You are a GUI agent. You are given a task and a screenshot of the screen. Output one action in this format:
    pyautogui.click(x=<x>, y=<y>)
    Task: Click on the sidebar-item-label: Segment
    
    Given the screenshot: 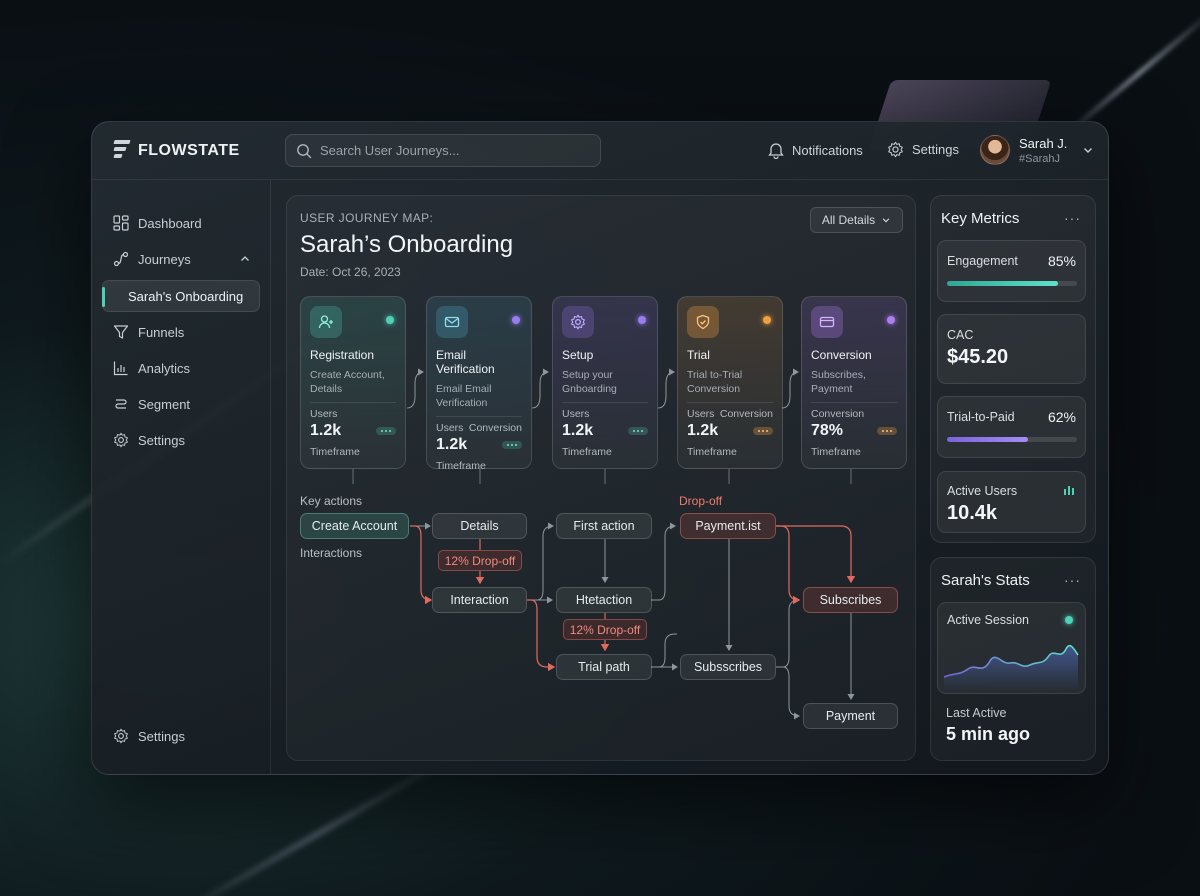 What is the action you would take?
    pyautogui.click(x=164, y=404)
    